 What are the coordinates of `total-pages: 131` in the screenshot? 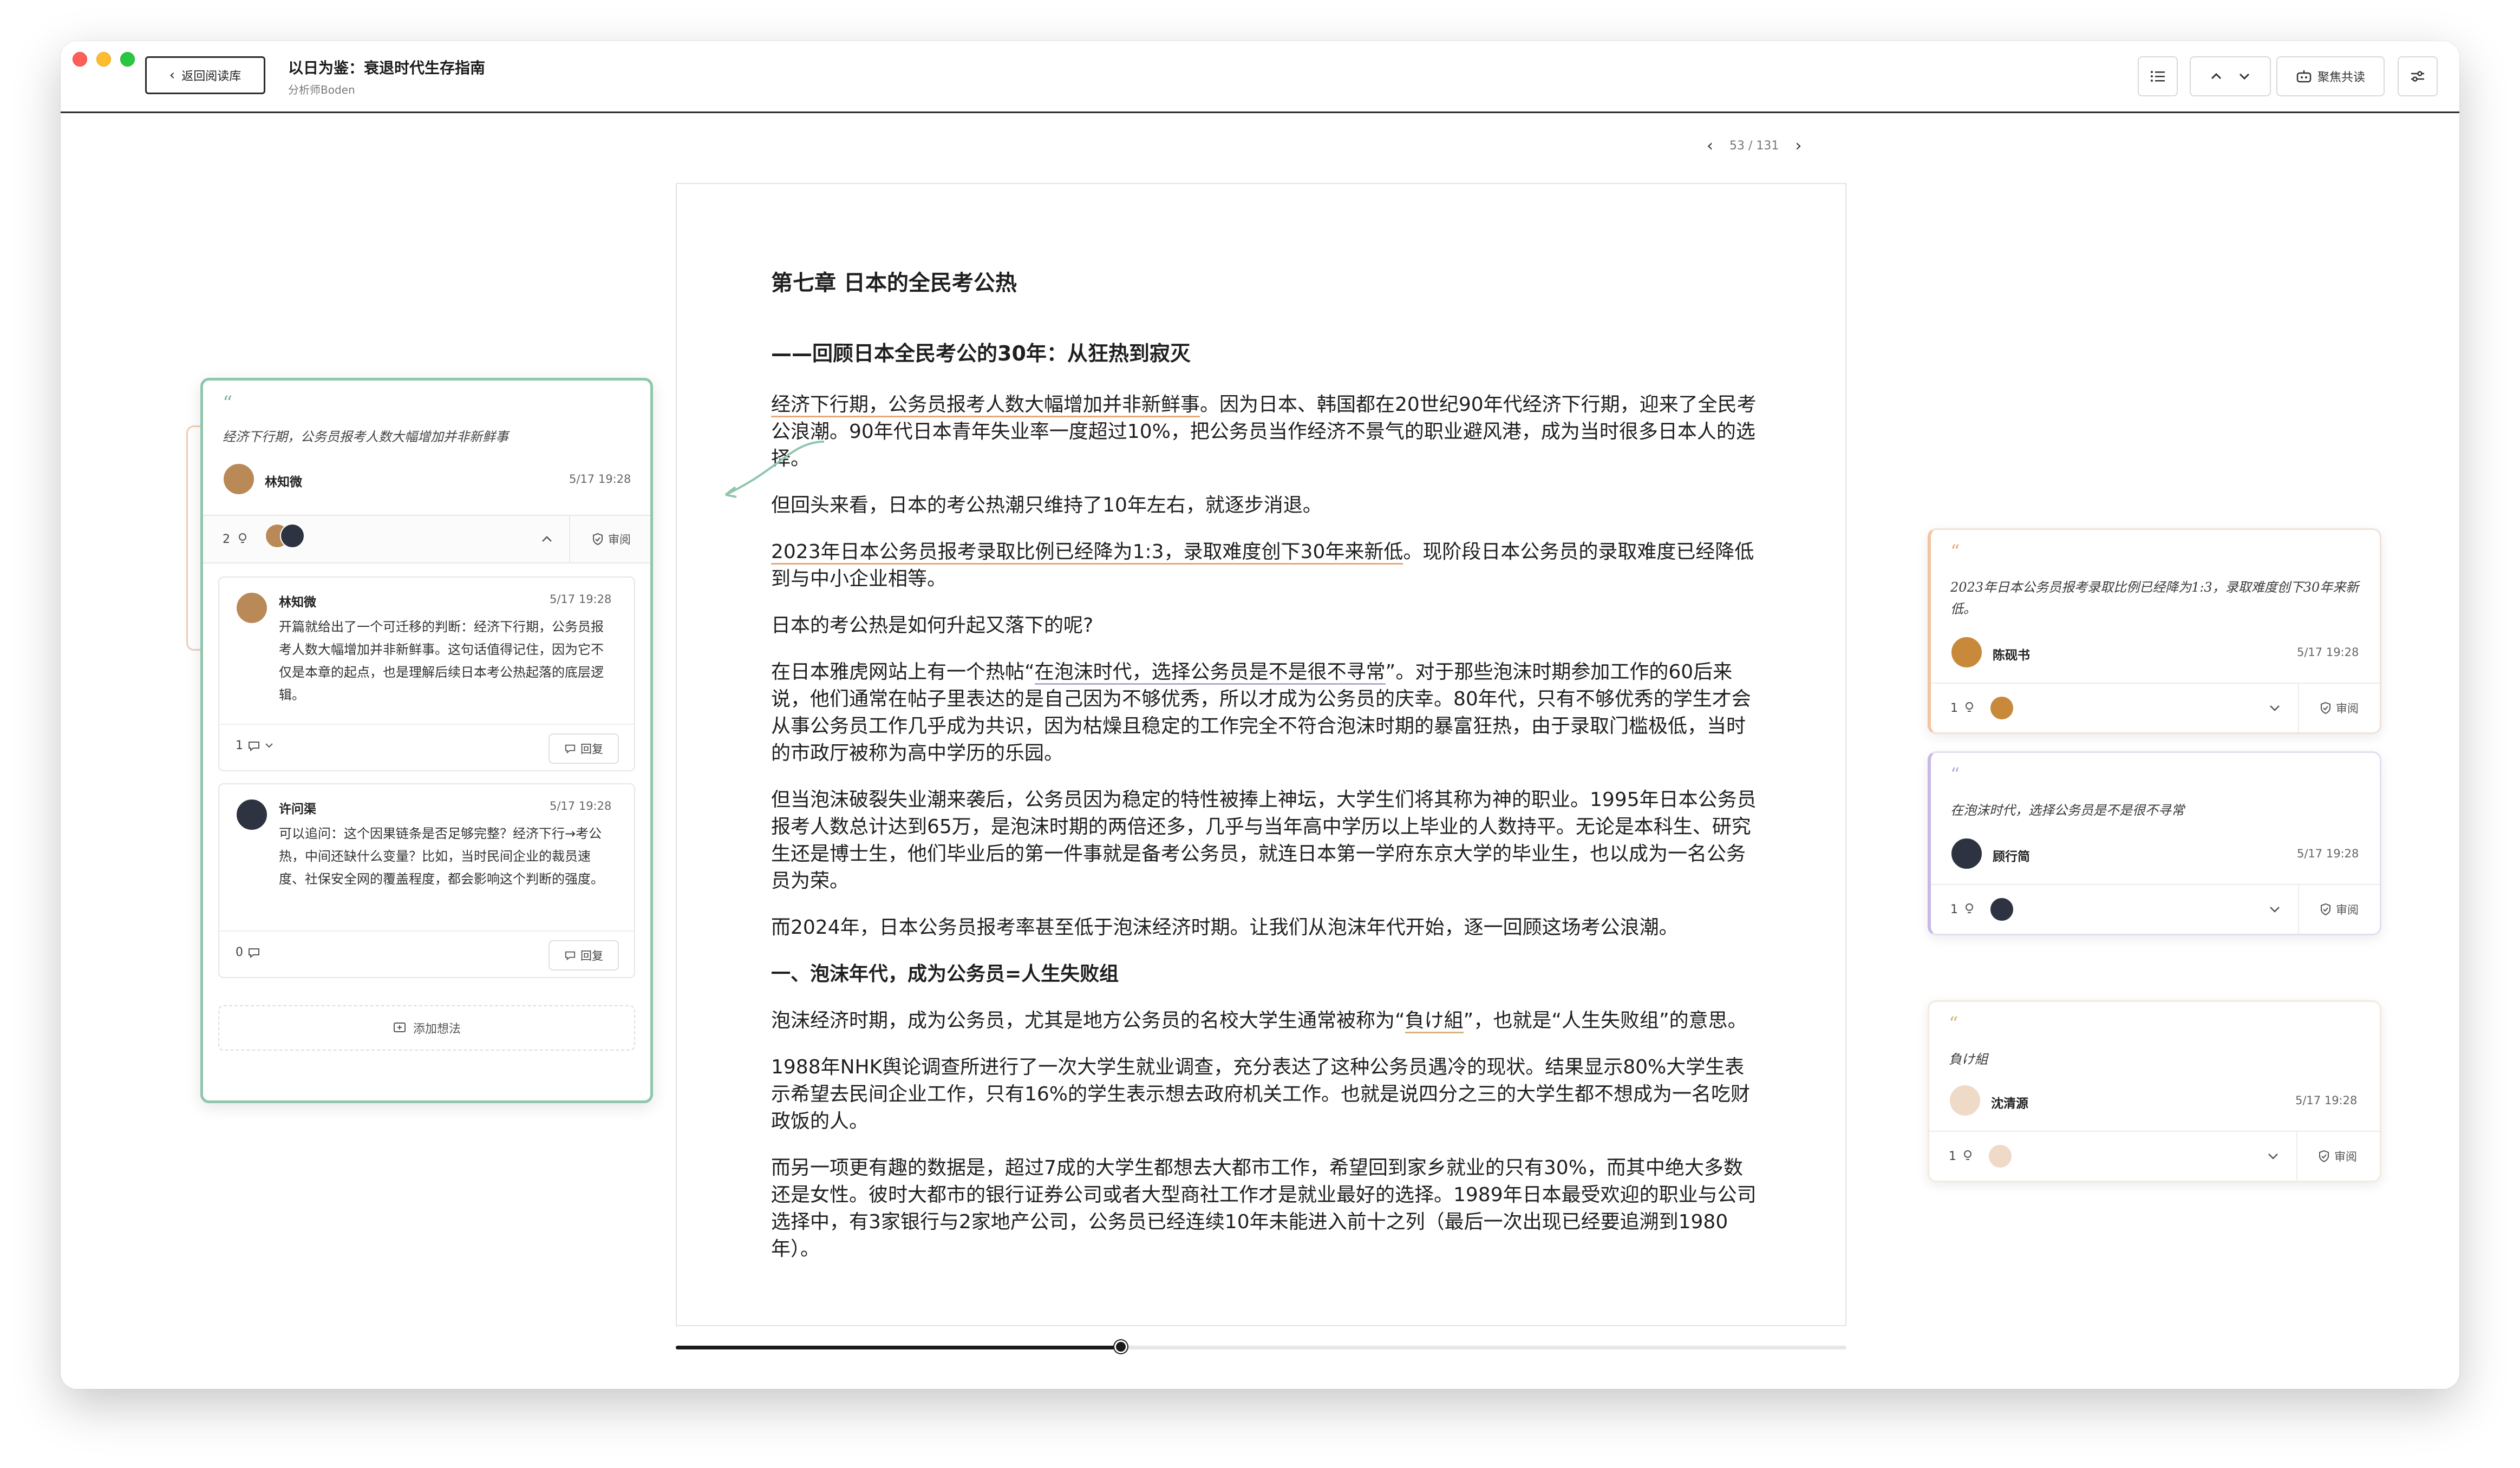 It's located at (1767, 146).